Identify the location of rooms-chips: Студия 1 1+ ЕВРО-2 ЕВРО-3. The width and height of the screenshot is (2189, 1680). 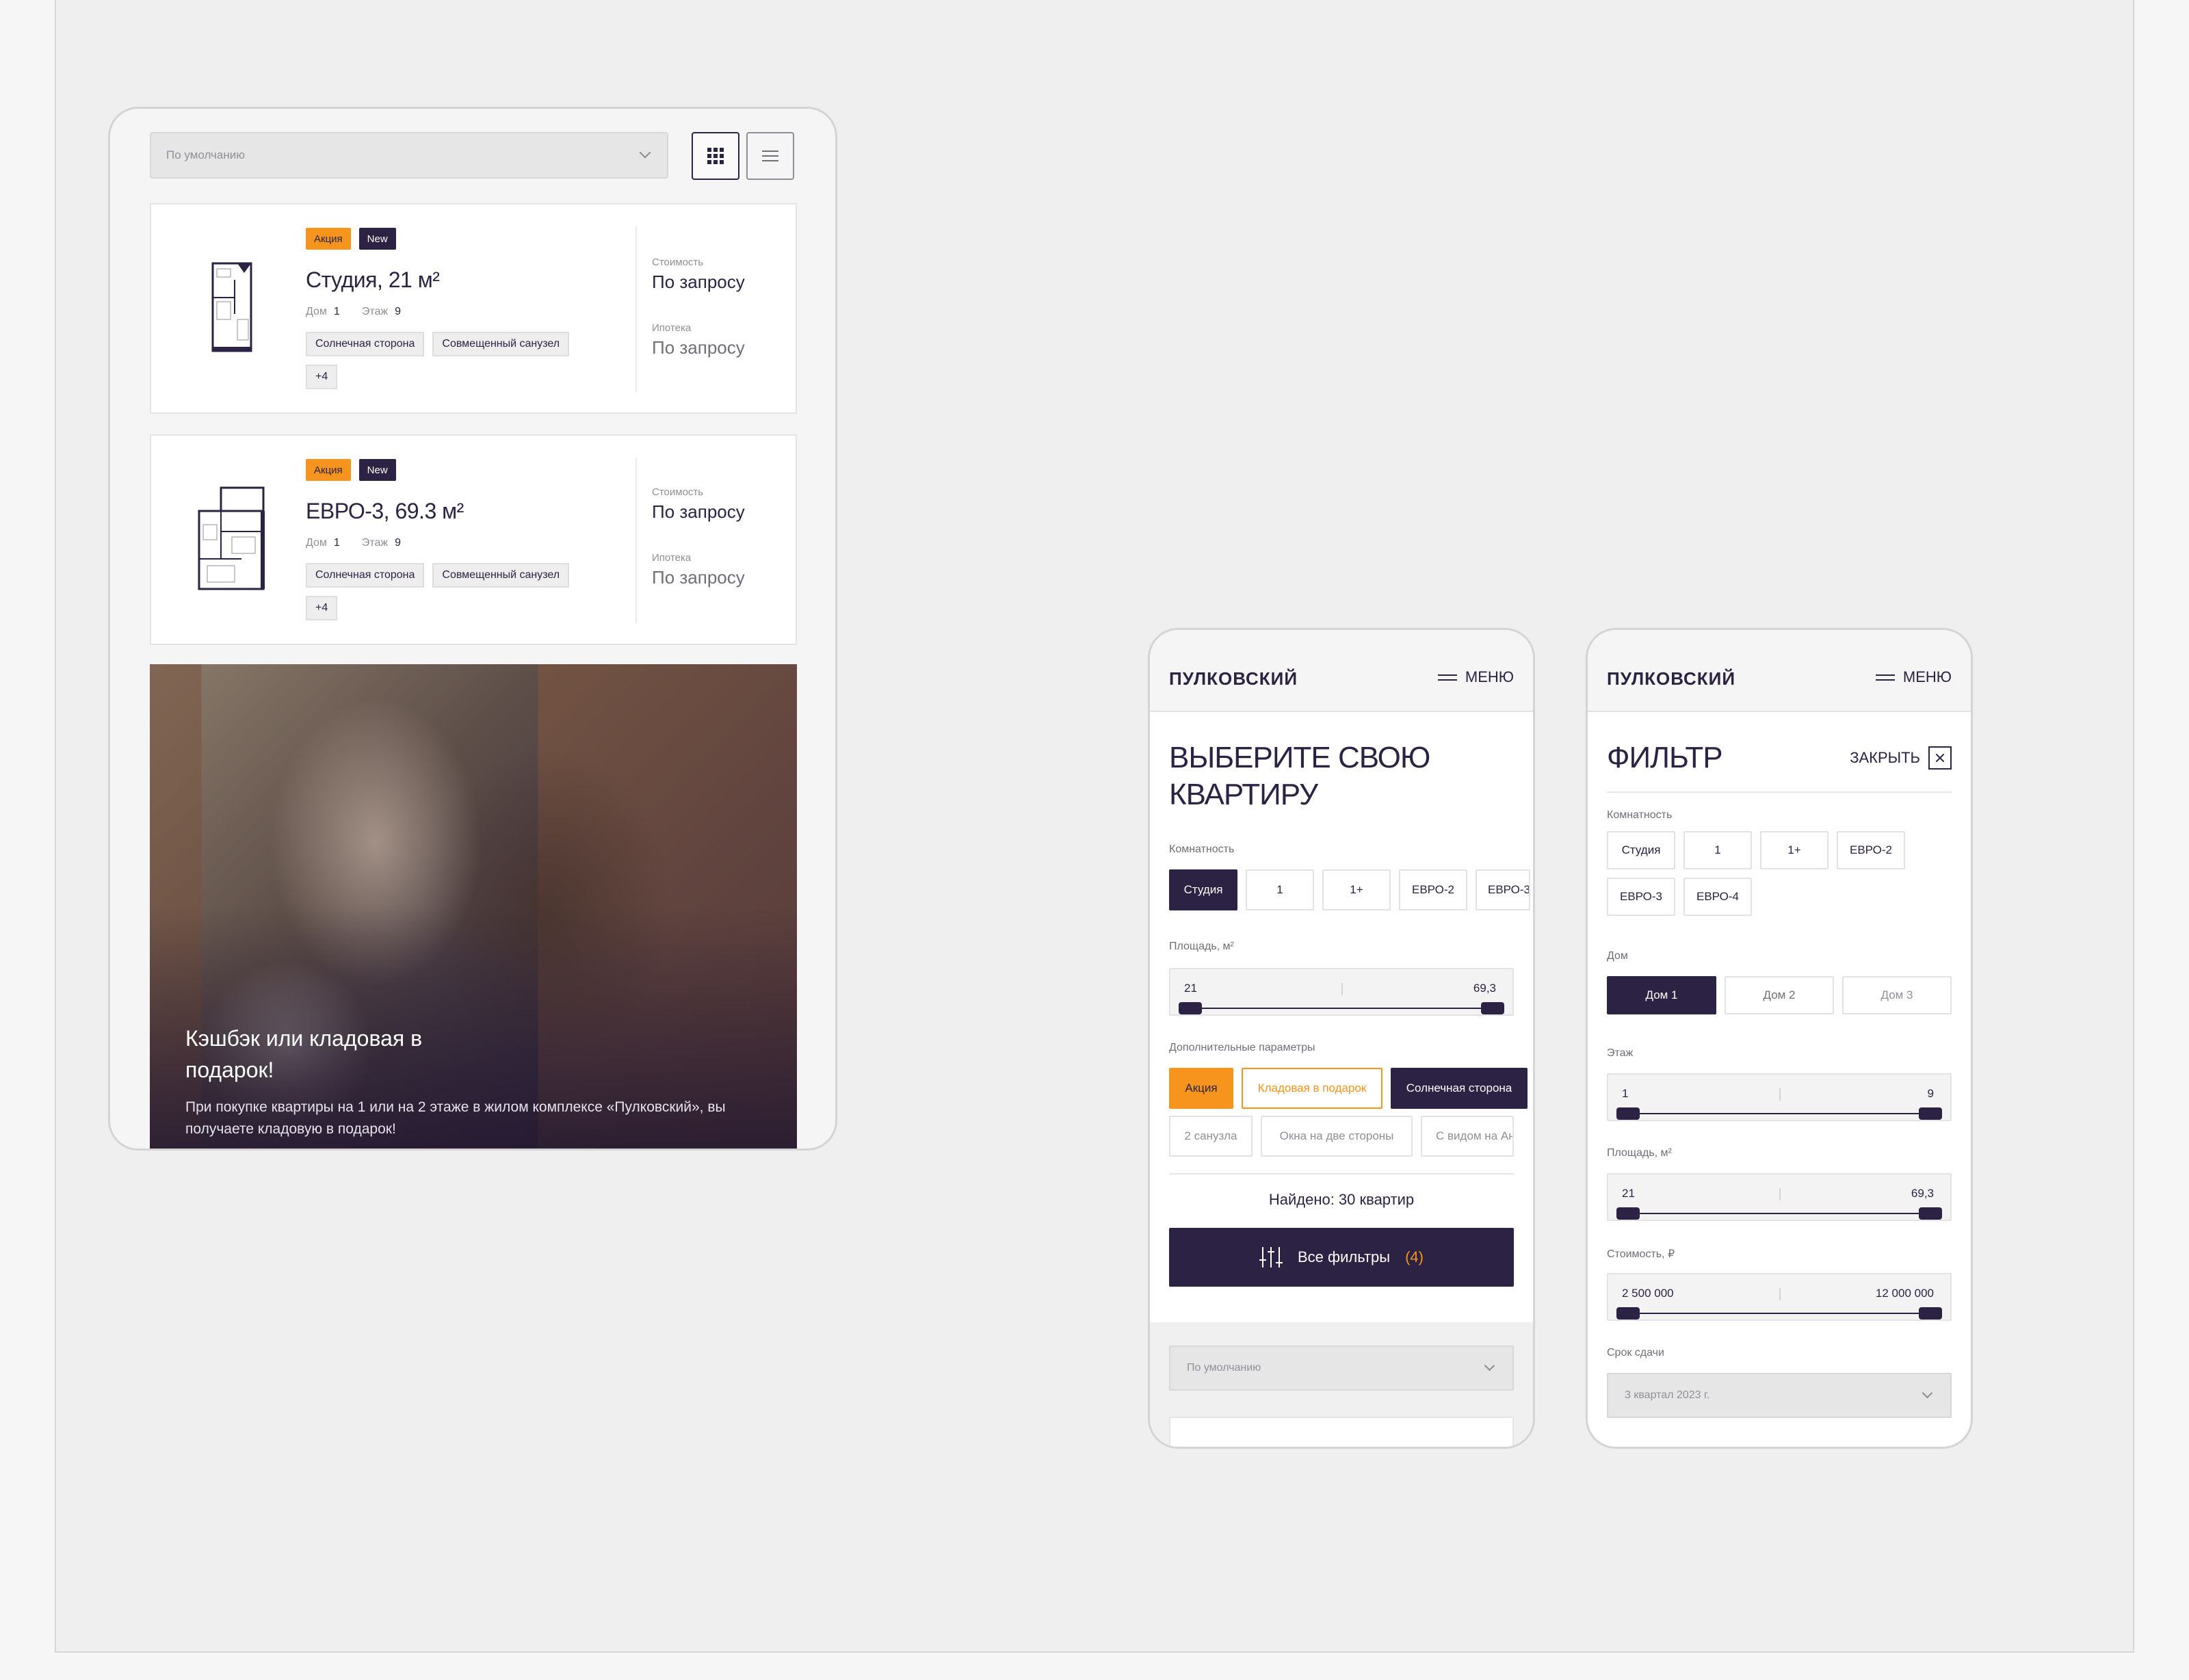
(1349, 889).